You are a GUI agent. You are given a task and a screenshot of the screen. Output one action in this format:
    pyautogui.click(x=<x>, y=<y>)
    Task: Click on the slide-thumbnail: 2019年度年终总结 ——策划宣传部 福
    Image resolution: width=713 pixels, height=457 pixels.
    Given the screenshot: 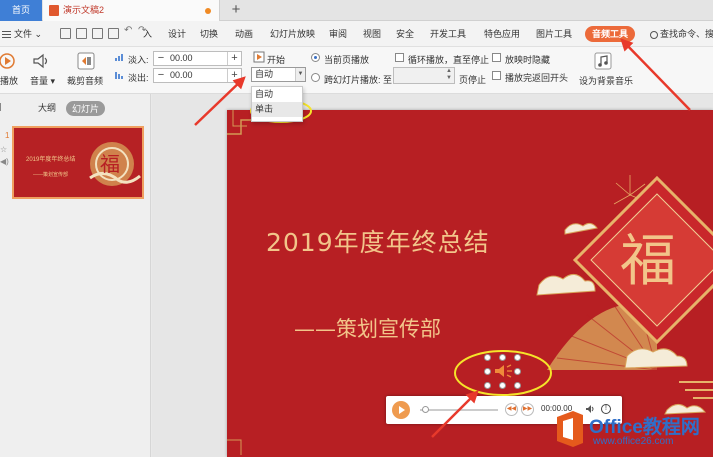 What is the action you would take?
    pyautogui.click(x=78, y=162)
    